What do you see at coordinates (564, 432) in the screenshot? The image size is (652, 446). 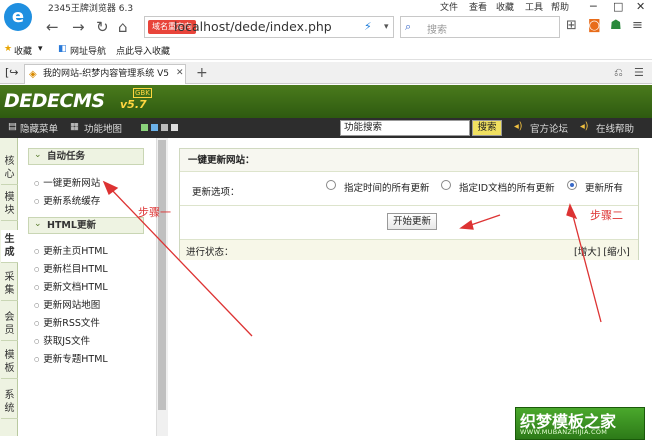 I see `watermark-url: WWW.MUBANZHIJIA.COM` at bounding box center [564, 432].